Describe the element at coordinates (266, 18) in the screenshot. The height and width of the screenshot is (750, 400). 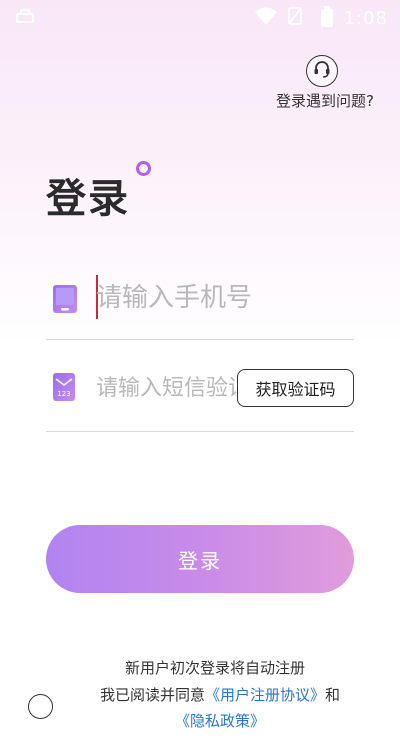
I see `wifi-icon` at that location.